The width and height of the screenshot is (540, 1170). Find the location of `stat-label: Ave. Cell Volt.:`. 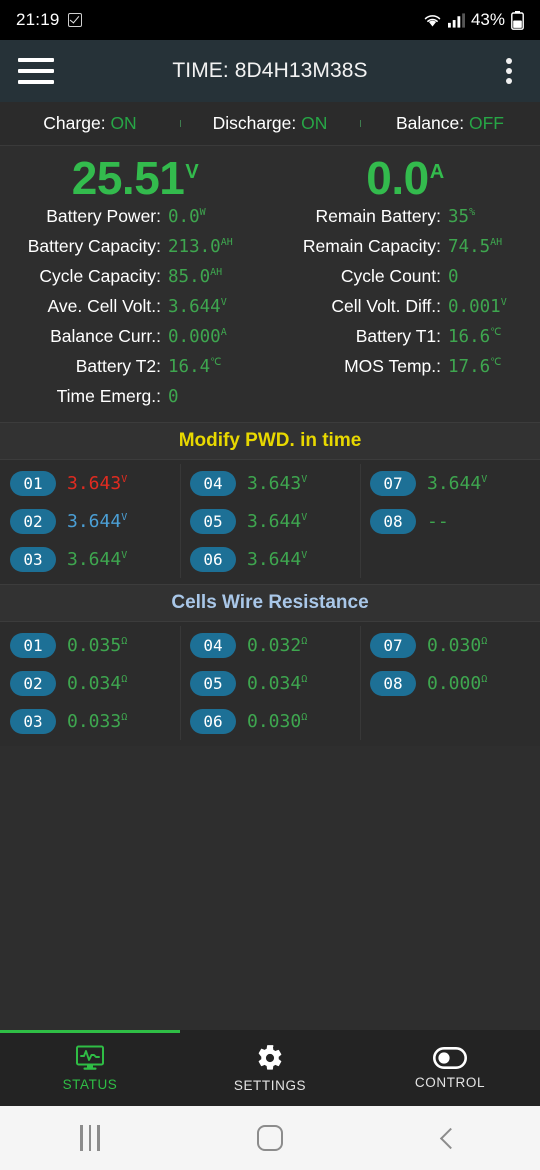

stat-label: Ave. Cell Volt.: is located at coordinates (104, 306).